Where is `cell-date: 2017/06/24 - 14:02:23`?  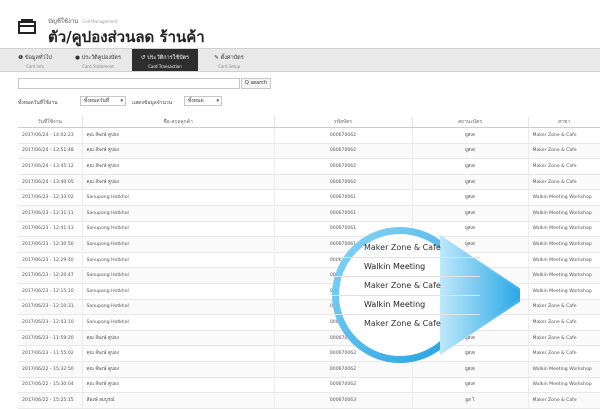
cell-date: 2017/06/24 - 14:02:23 is located at coordinates (50, 135).